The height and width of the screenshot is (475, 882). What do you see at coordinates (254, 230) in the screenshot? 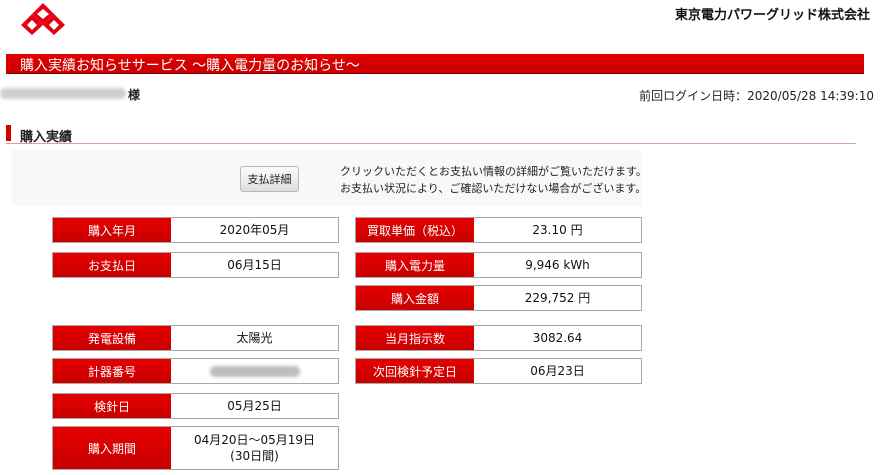
I see `purchase-month-value: 2020年05月` at bounding box center [254, 230].